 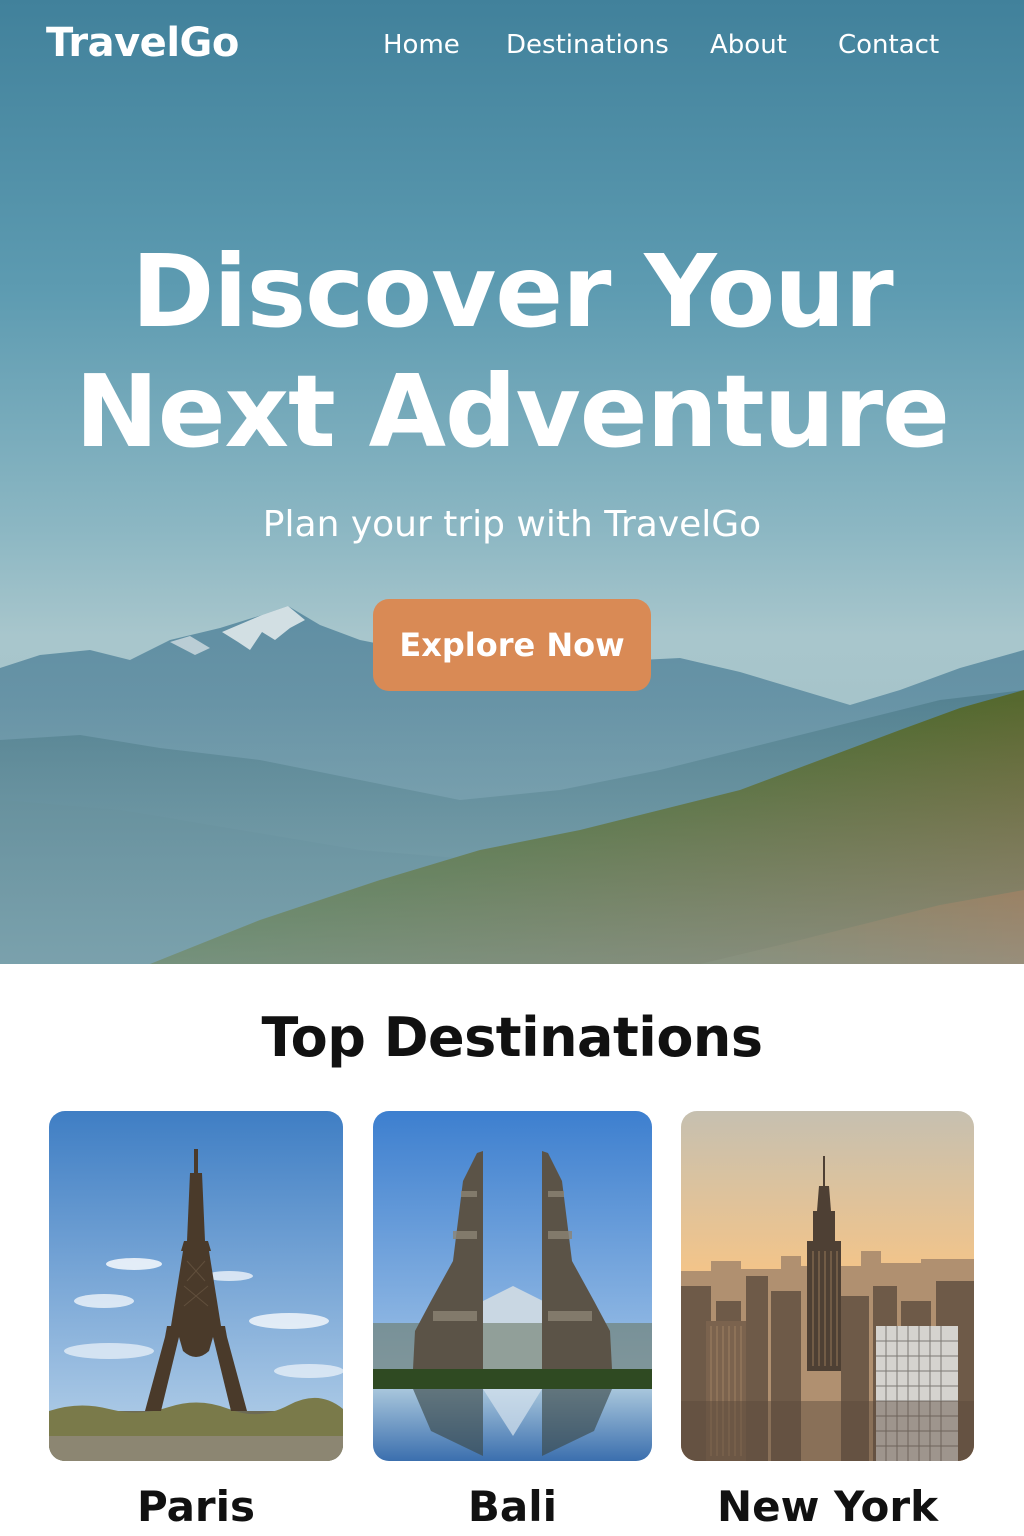 I want to click on destination-name-bali: Bali, so click(x=512, y=1506).